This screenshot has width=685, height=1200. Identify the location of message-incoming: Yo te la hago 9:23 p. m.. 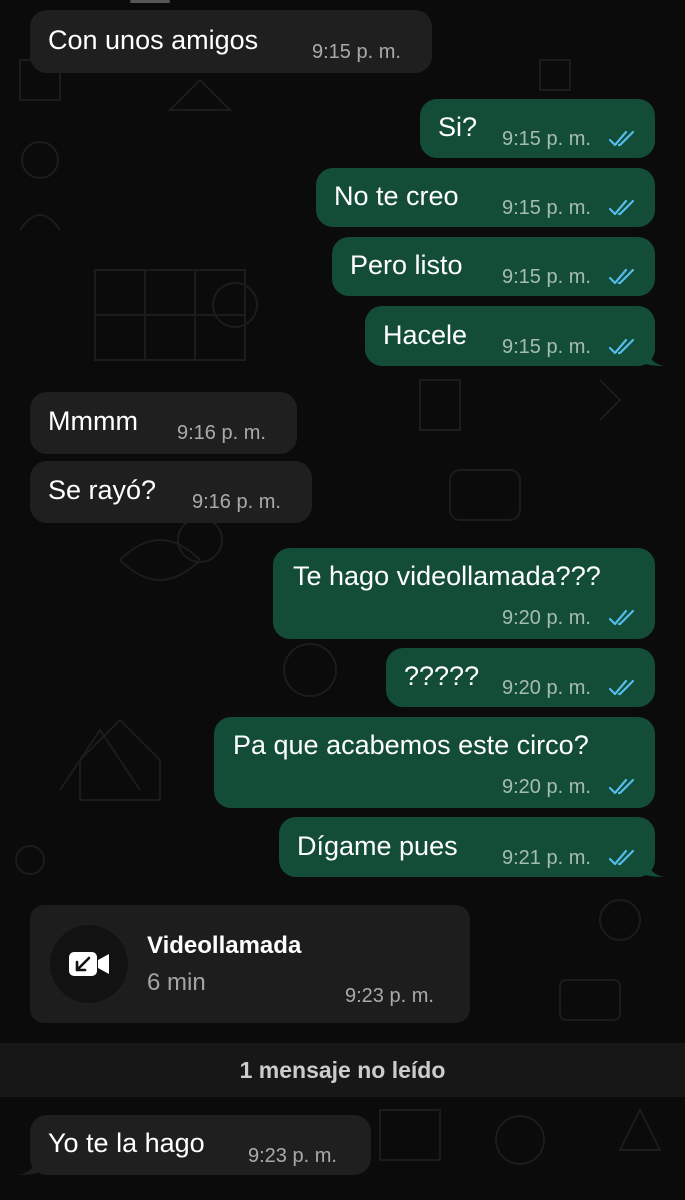
(200, 1145).